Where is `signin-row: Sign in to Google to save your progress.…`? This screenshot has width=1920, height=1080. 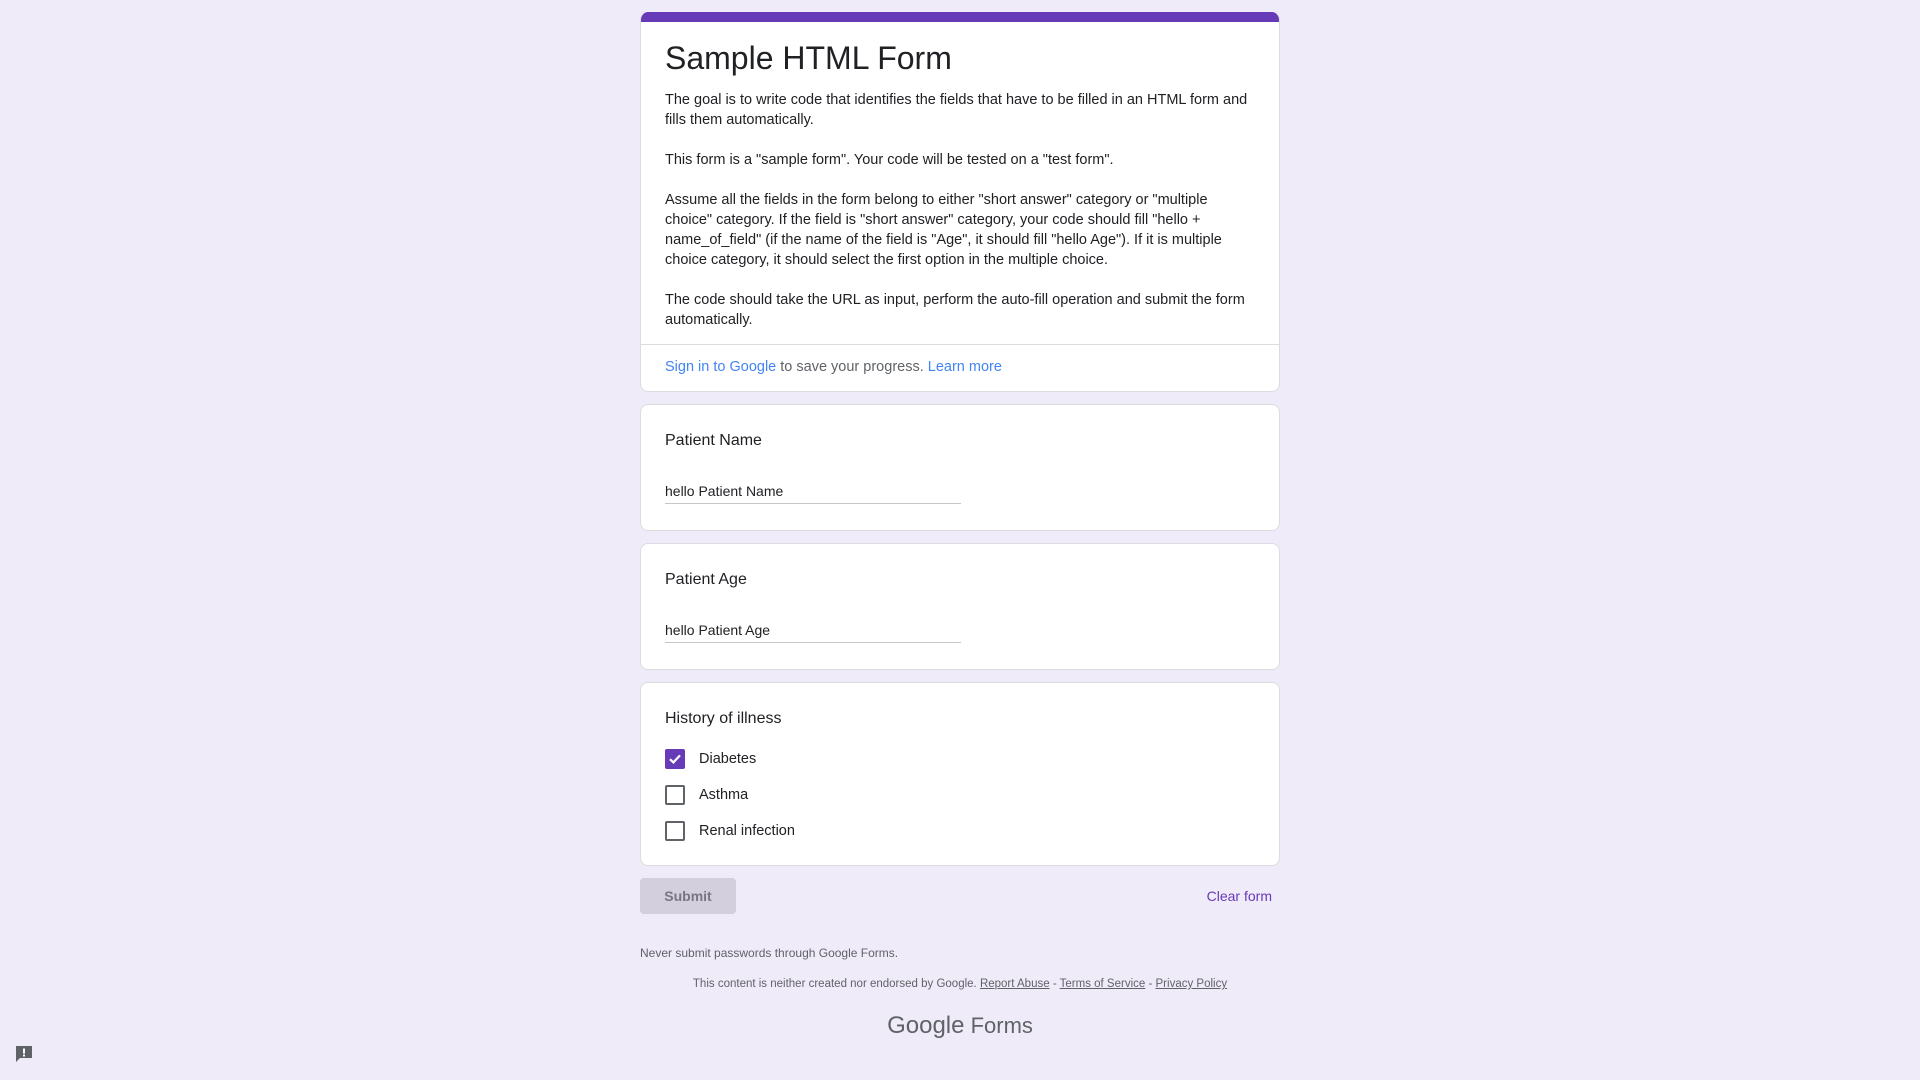 signin-row: Sign in to Google to save your progress.… is located at coordinates (960, 367).